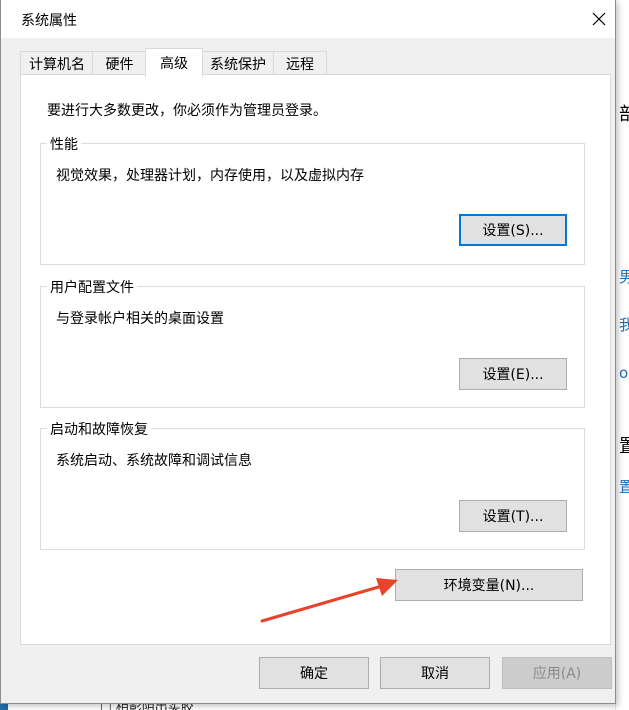 This screenshot has width=629, height=710. I want to click on tab-advanced: 高级, so click(174, 62).